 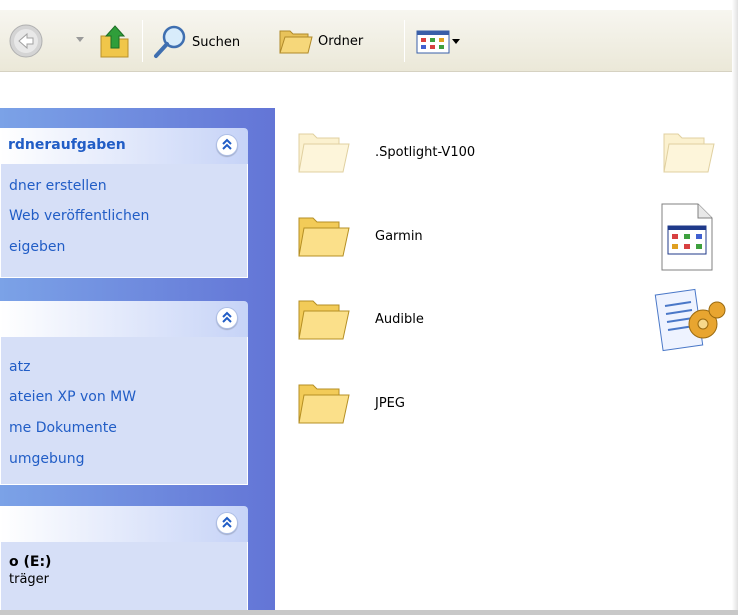 I want to click on folder-item: Garmin, so click(x=415, y=239).